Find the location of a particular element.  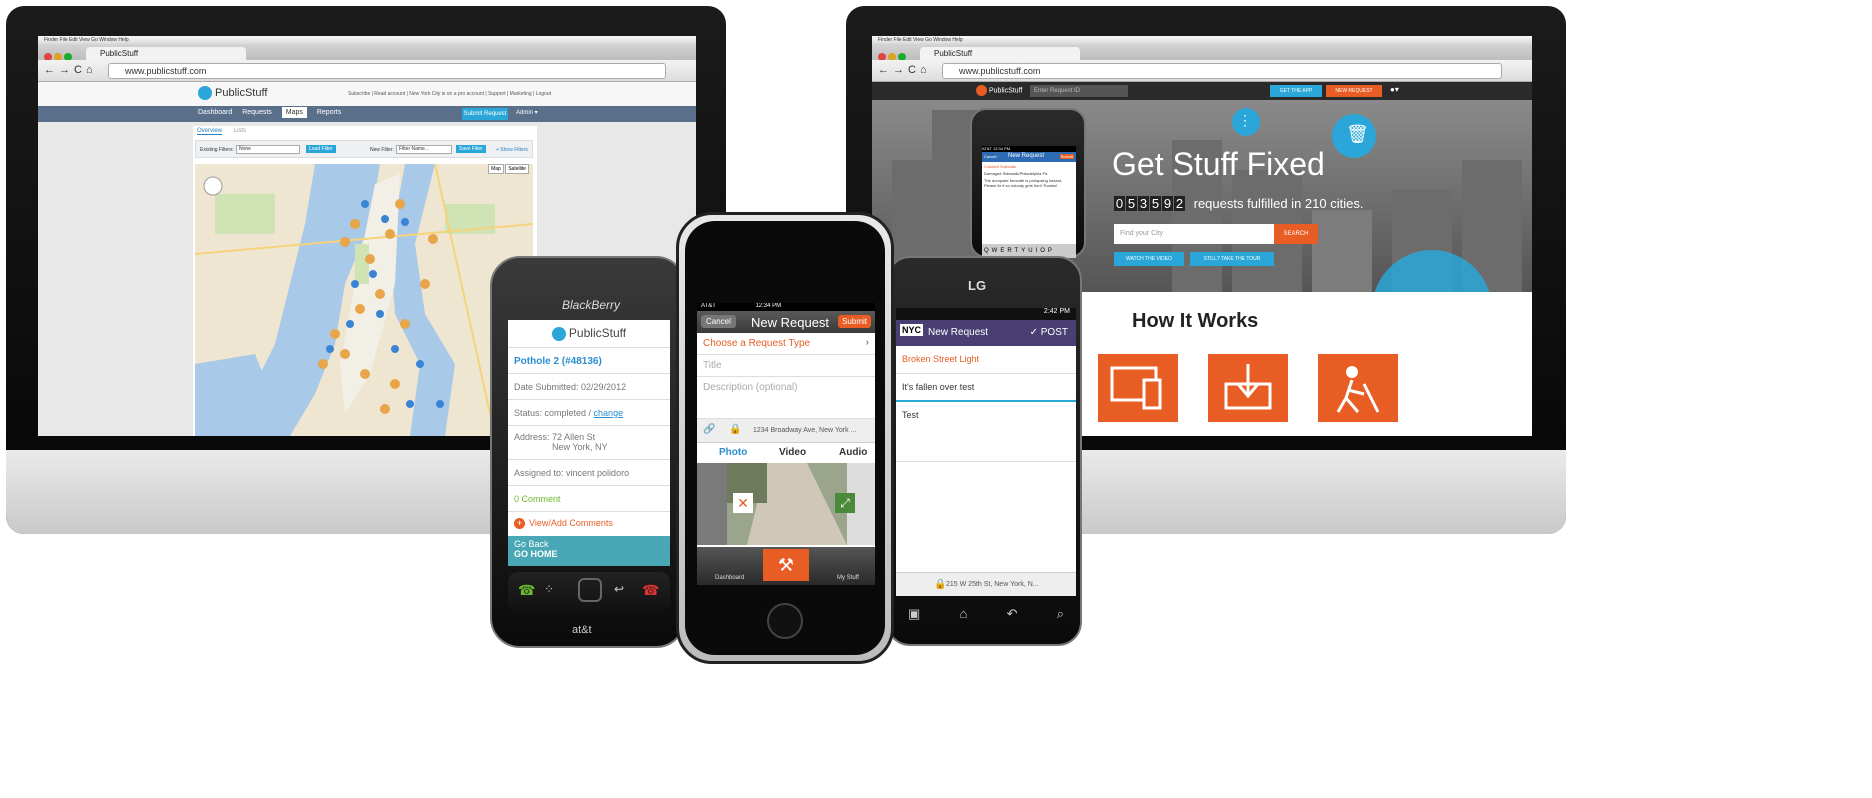

watch-video-button: WATCH THE VIDEO is located at coordinates (1149, 259).